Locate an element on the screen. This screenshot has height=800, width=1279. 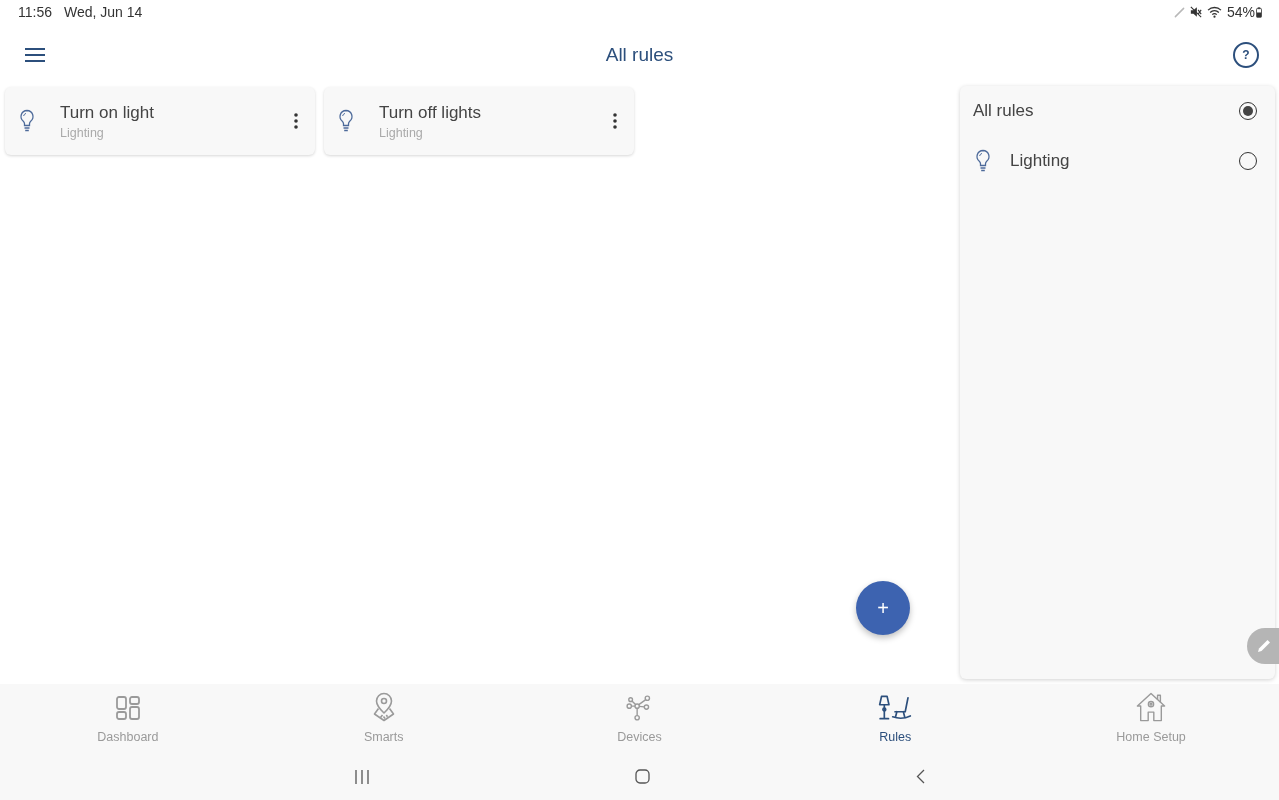
nav-tab: Rules is located at coordinates (895, 717).